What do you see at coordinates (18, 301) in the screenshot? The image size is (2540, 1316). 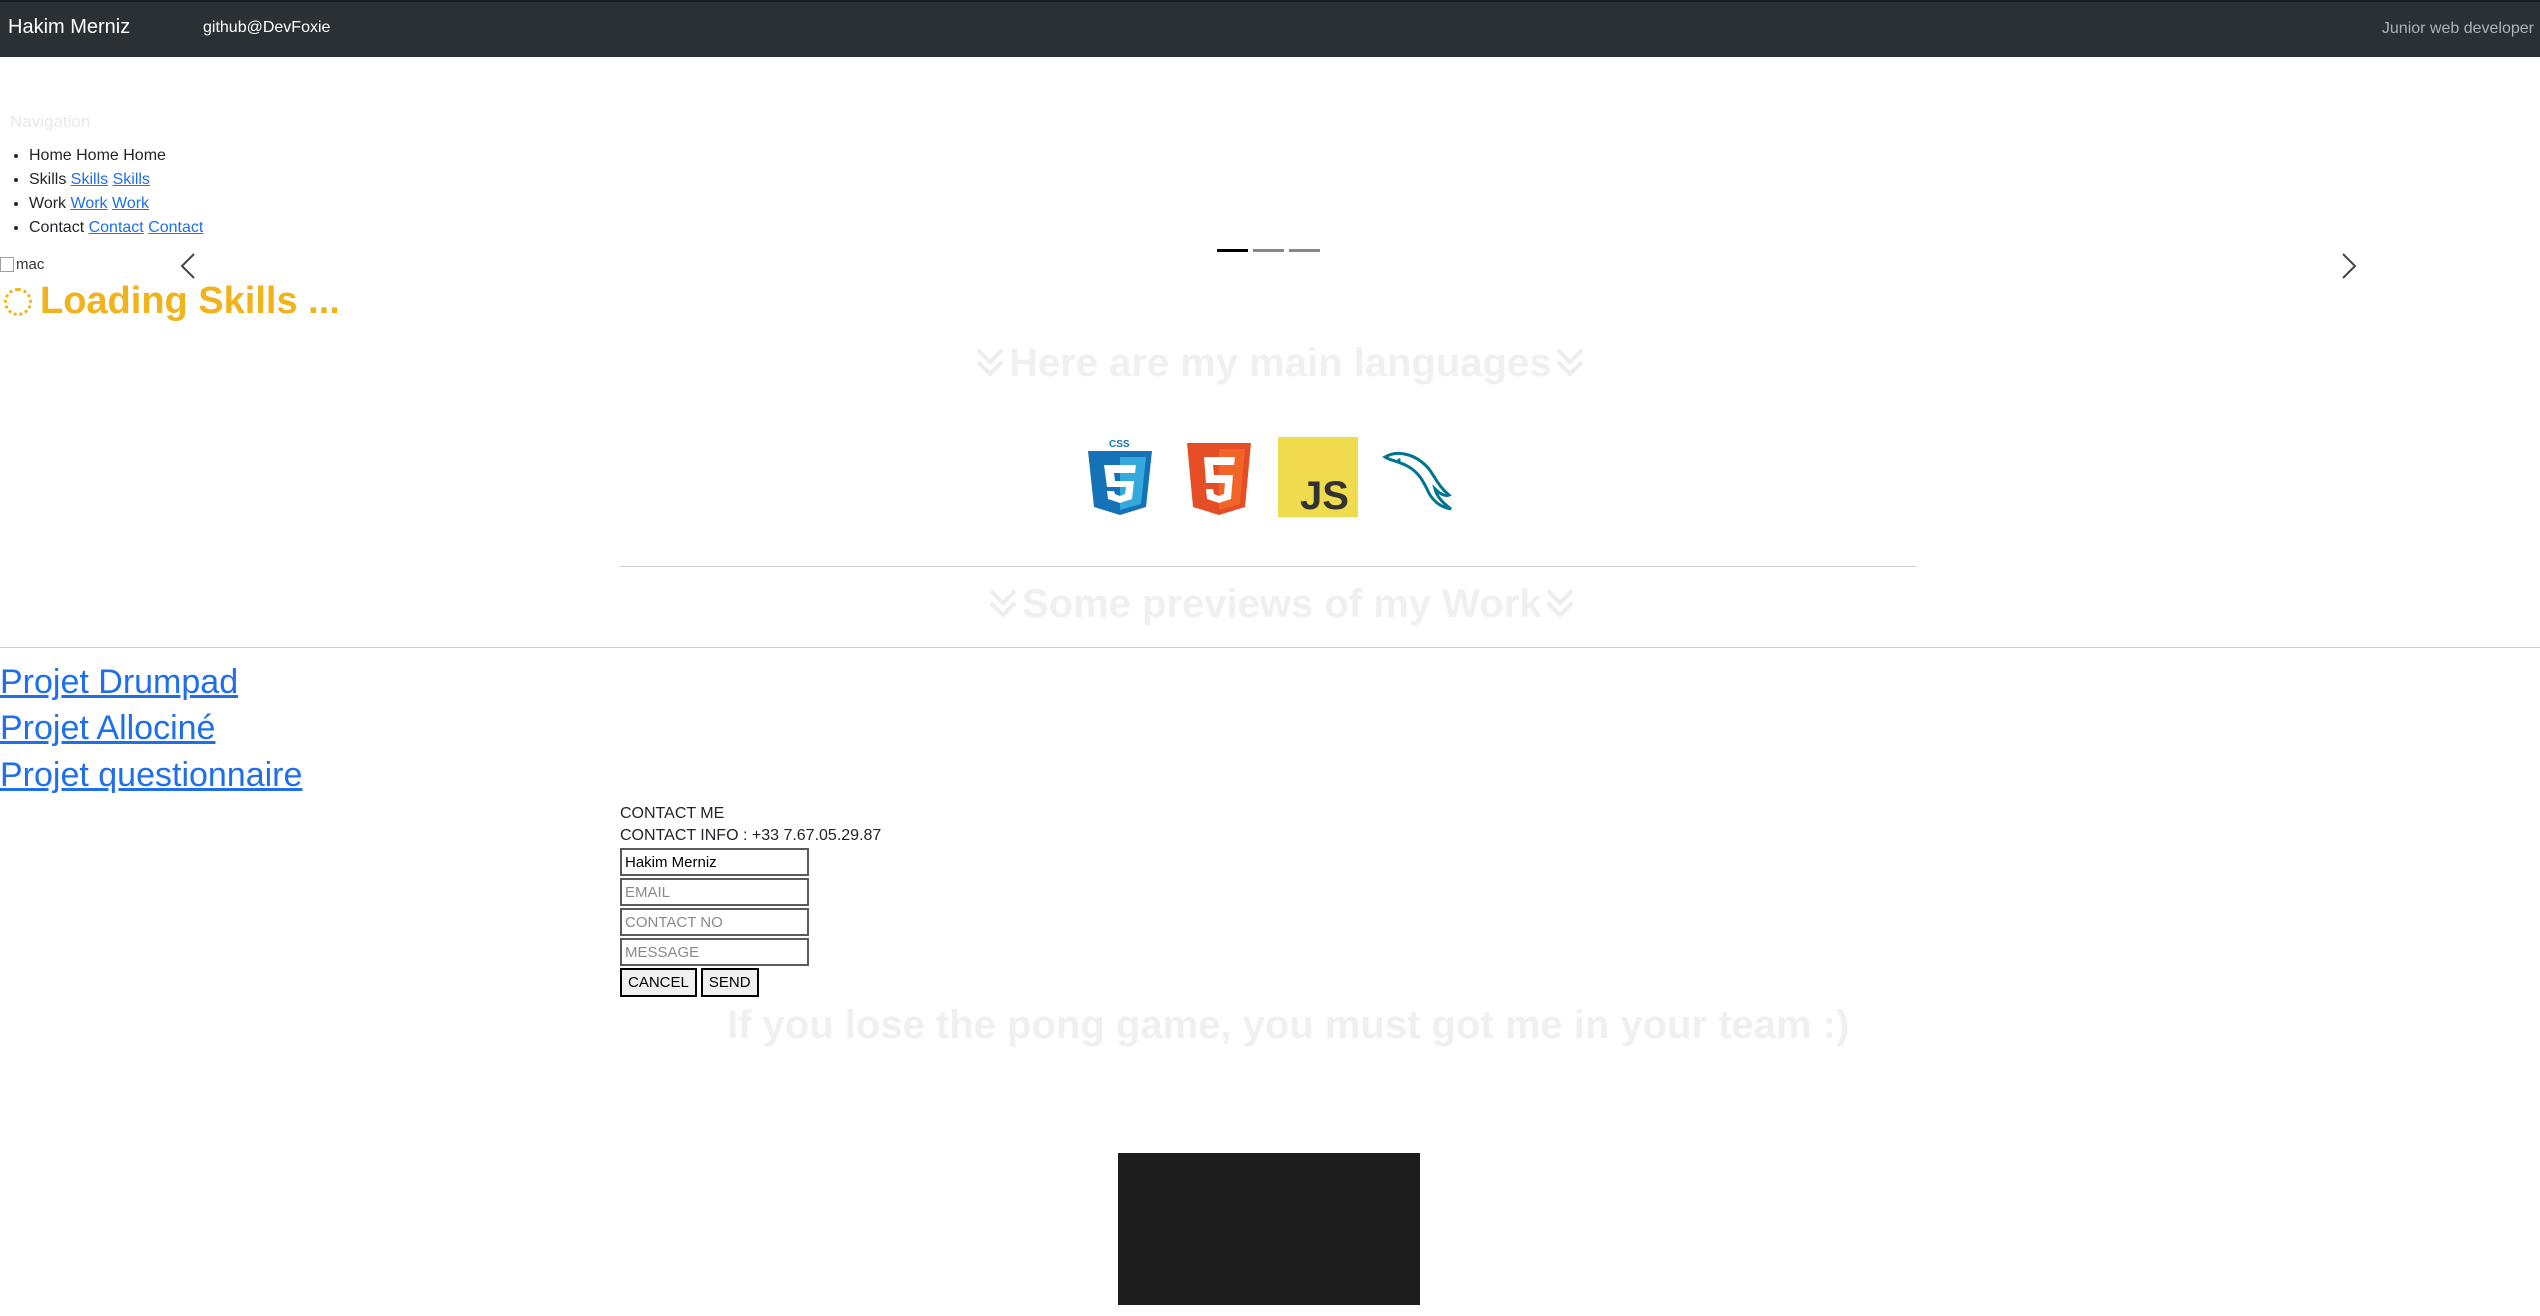 I see `spinner-icon` at bounding box center [18, 301].